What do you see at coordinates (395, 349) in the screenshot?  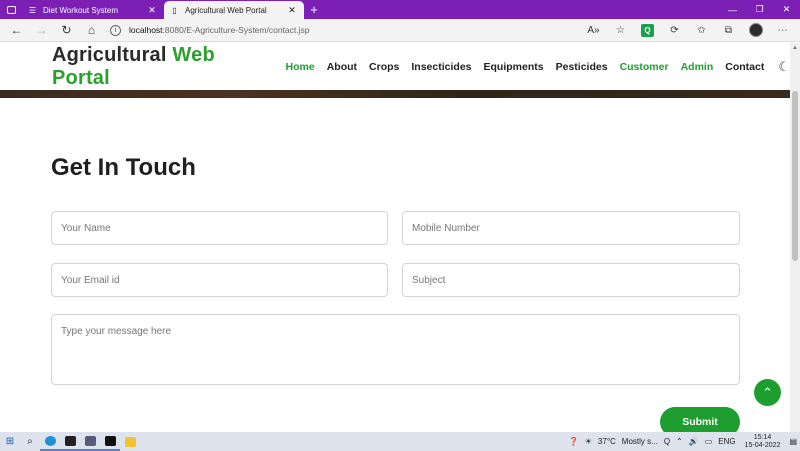 I see `message-textarea: Type your message here` at bounding box center [395, 349].